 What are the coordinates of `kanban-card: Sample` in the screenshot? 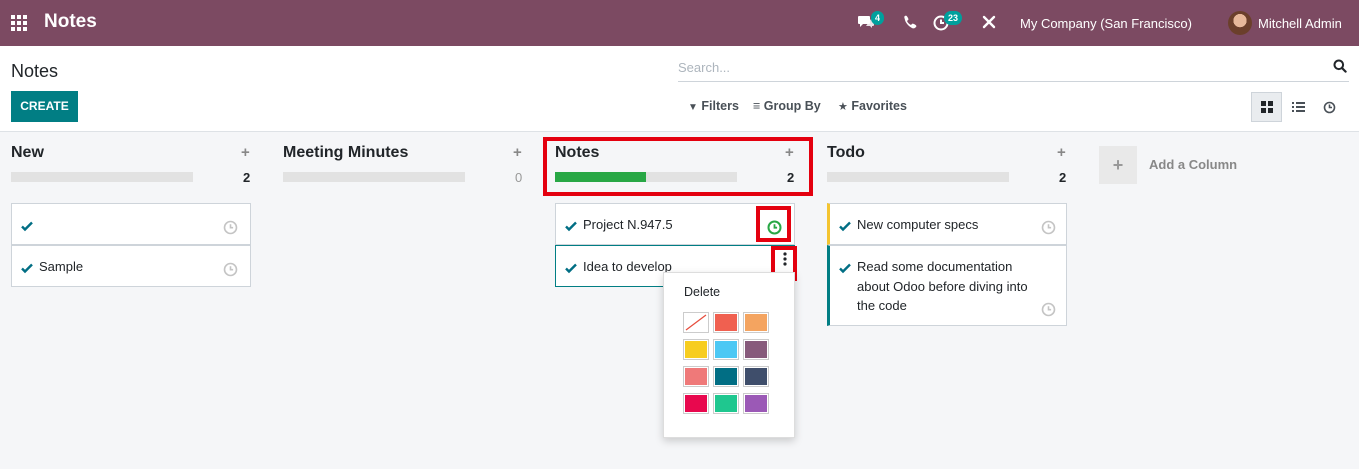 It's located at (131, 266).